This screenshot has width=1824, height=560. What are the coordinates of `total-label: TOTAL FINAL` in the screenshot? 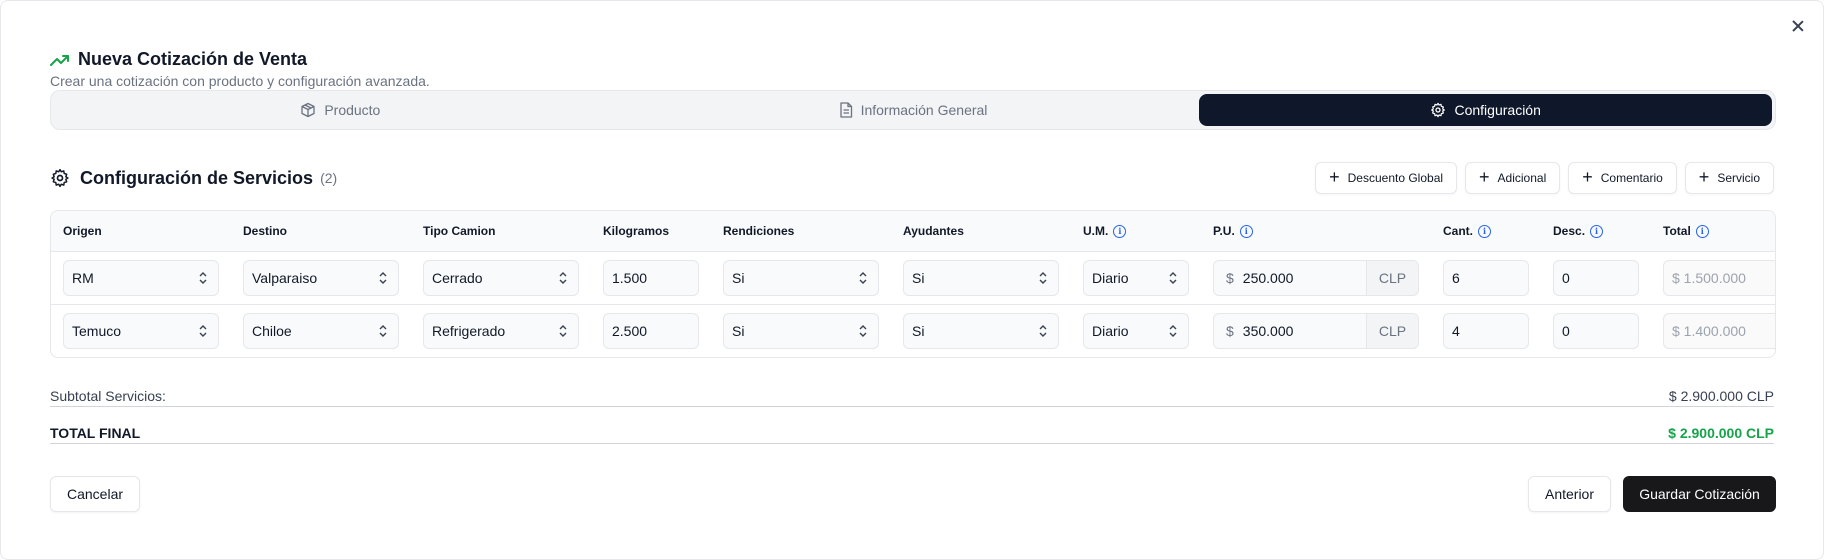 It's located at (95, 433).